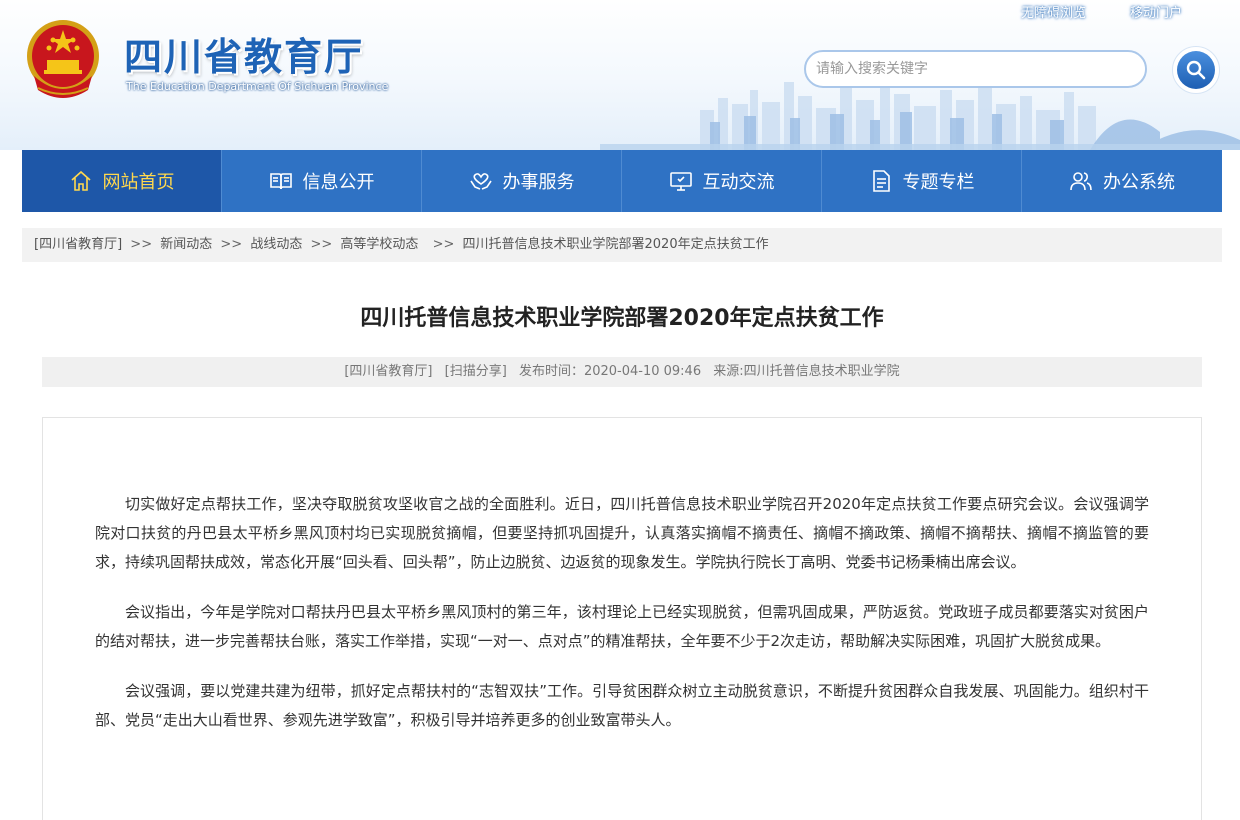 This screenshot has width=1240, height=820. I want to click on breadcrumb-news: 新闻动态, so click(186, 244).